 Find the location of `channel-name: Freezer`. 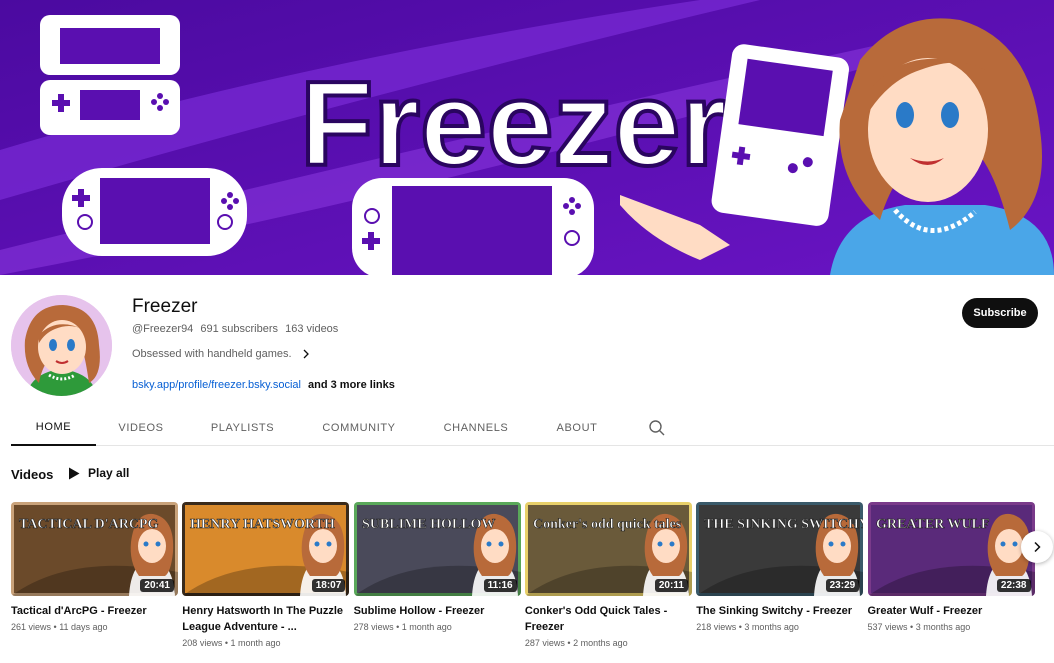

channel-name: Freezer is located at coordinates (165, 306).